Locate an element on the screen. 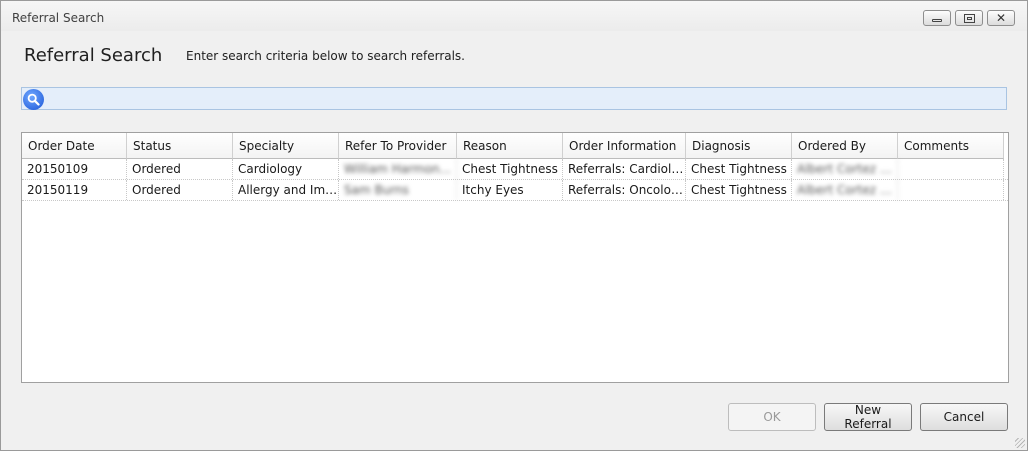  column-header-order-date: Order Date is located at coordinates (74, 146).